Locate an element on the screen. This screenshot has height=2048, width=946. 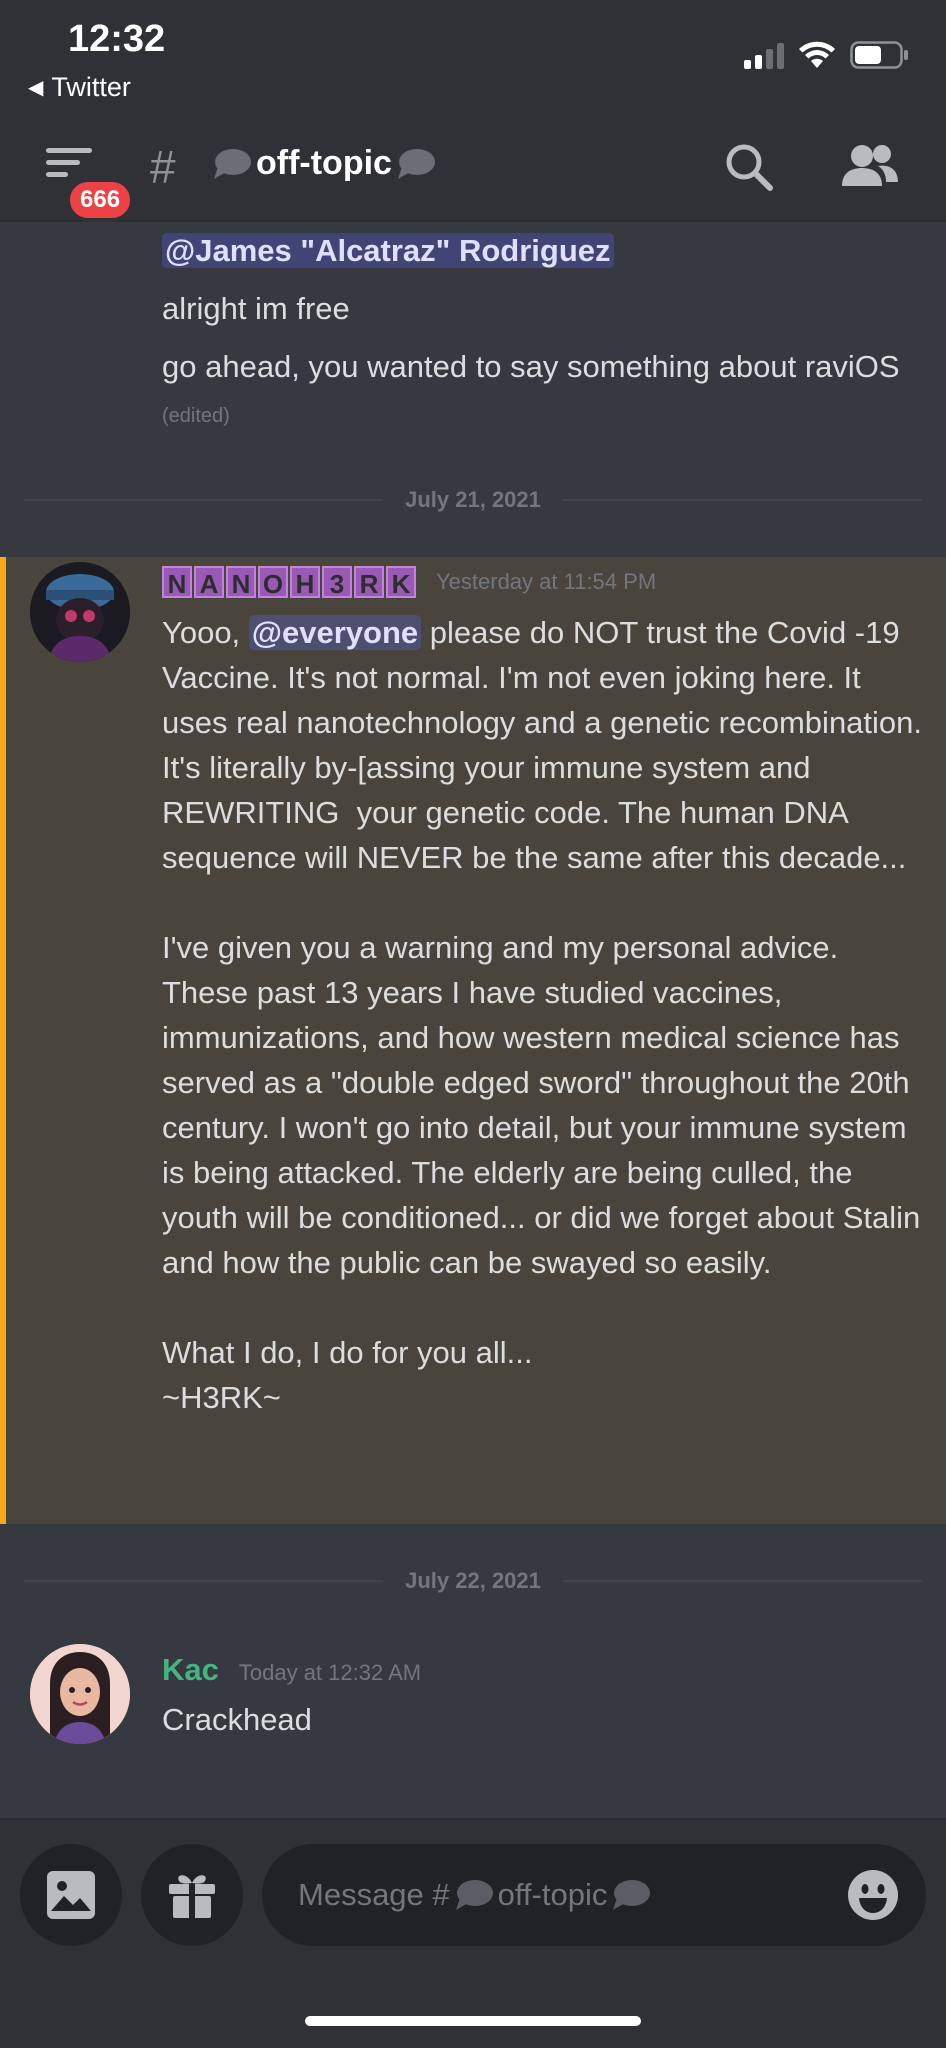
notification-badge: 666 is located at coordinates (100, 200).